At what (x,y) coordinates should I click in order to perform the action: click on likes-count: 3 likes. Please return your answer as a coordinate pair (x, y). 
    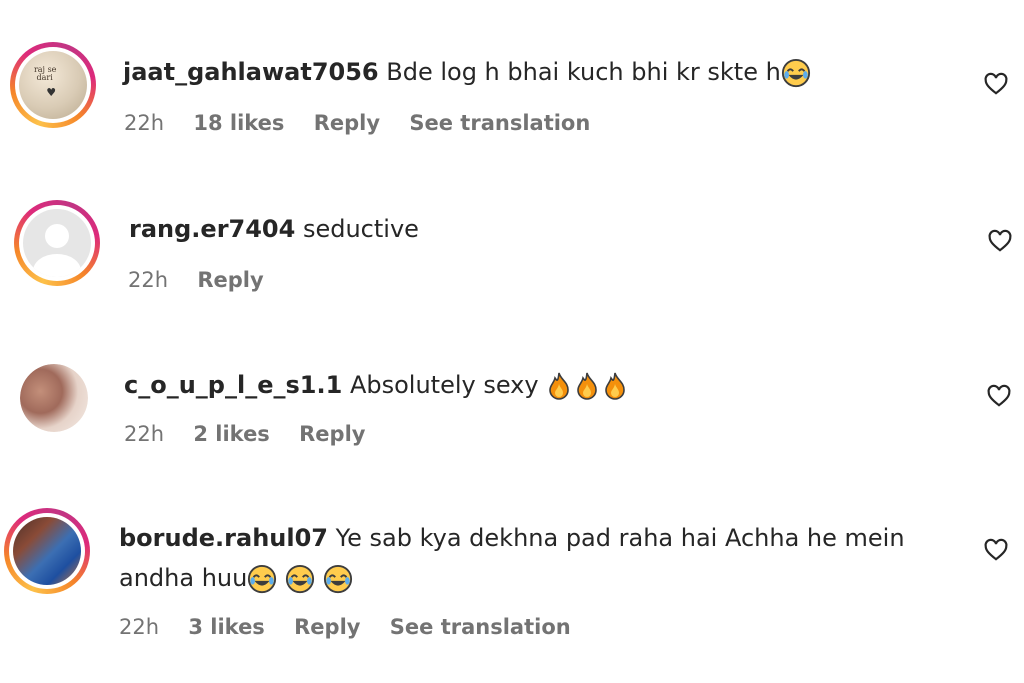
    Looking at the image, I should click on (226, 627).